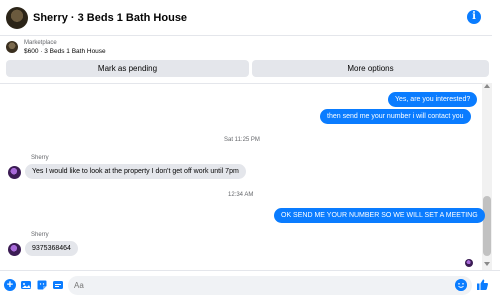 The height and width of the screenshot is (300, 500). I want to click on outgoing-message: Yes, are you interested?, so click(433, 99).